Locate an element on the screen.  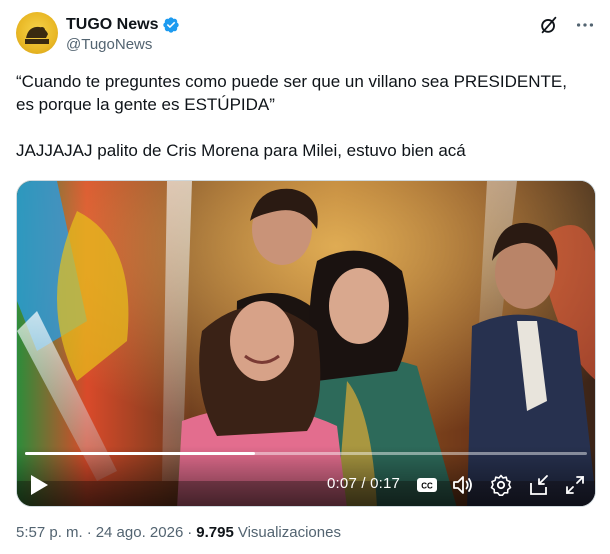
settings-icon is located at coordinates (501, 485).